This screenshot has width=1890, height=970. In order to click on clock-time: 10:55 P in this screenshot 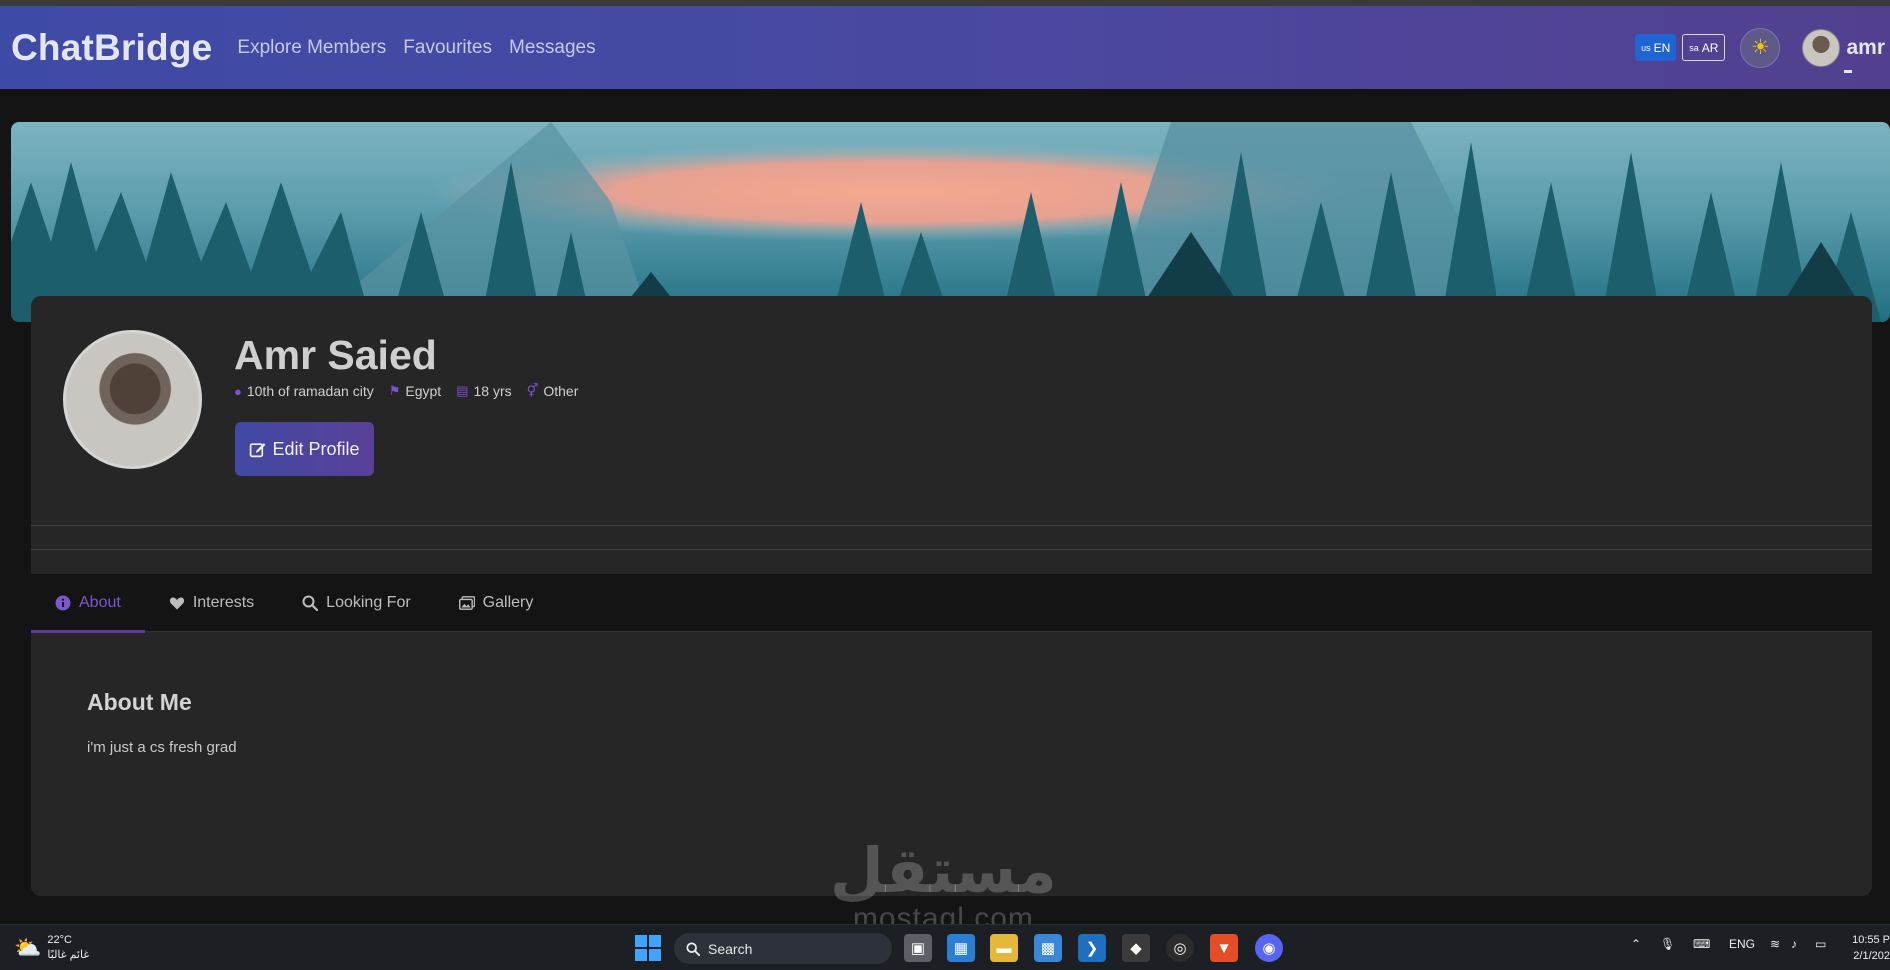, I will do `click(1871, 940)`.